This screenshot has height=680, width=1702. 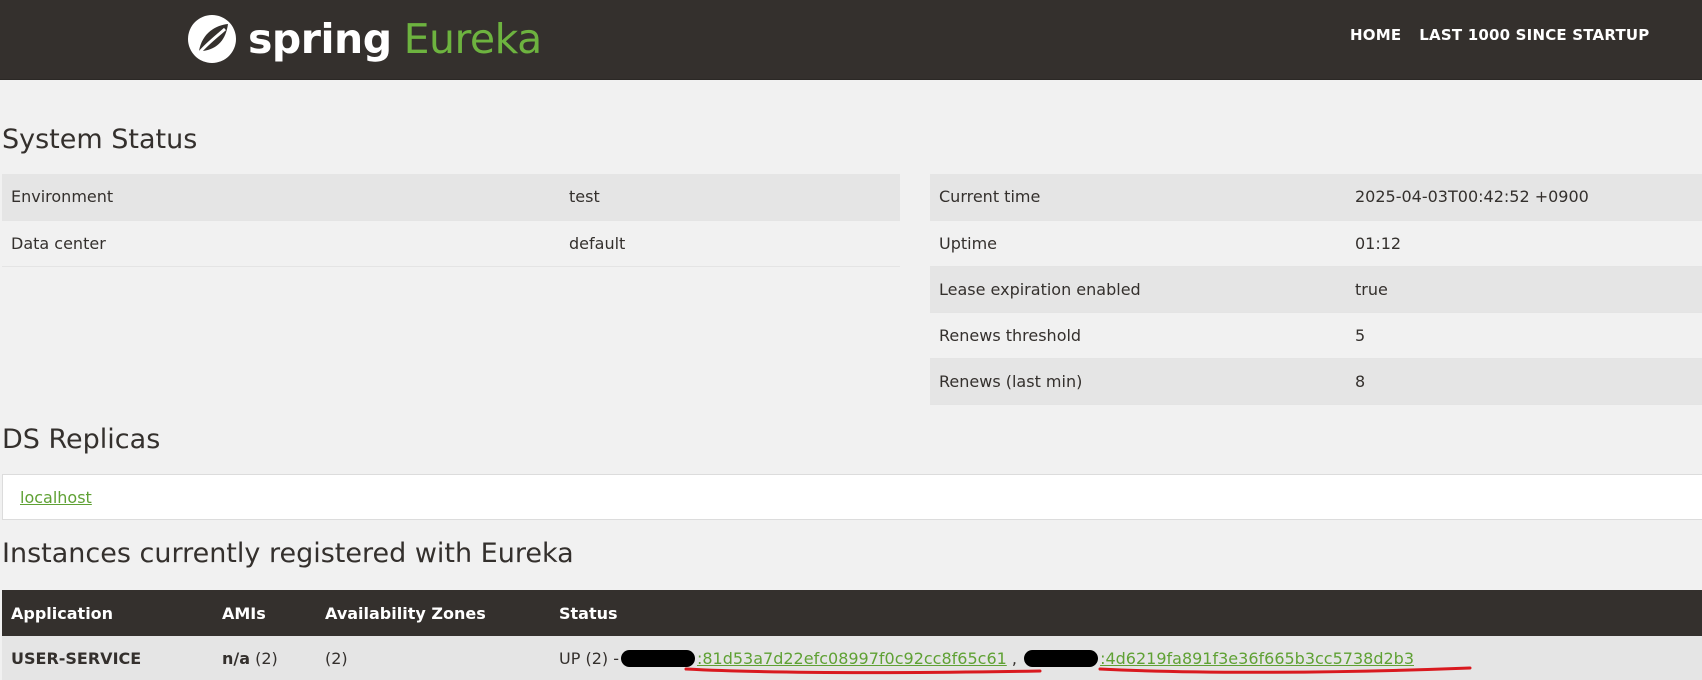 I want to click on application-name: USER-SERVICE, so click(x=107, y=658).